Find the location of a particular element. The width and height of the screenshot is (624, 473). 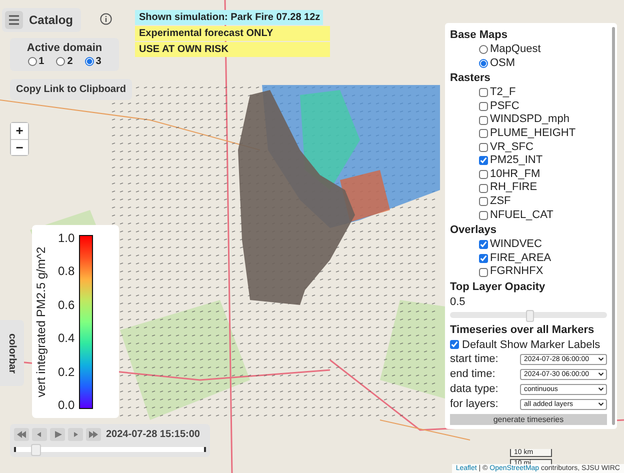

colorbar-tick: 0.6 is located at coordinates (66, 305).